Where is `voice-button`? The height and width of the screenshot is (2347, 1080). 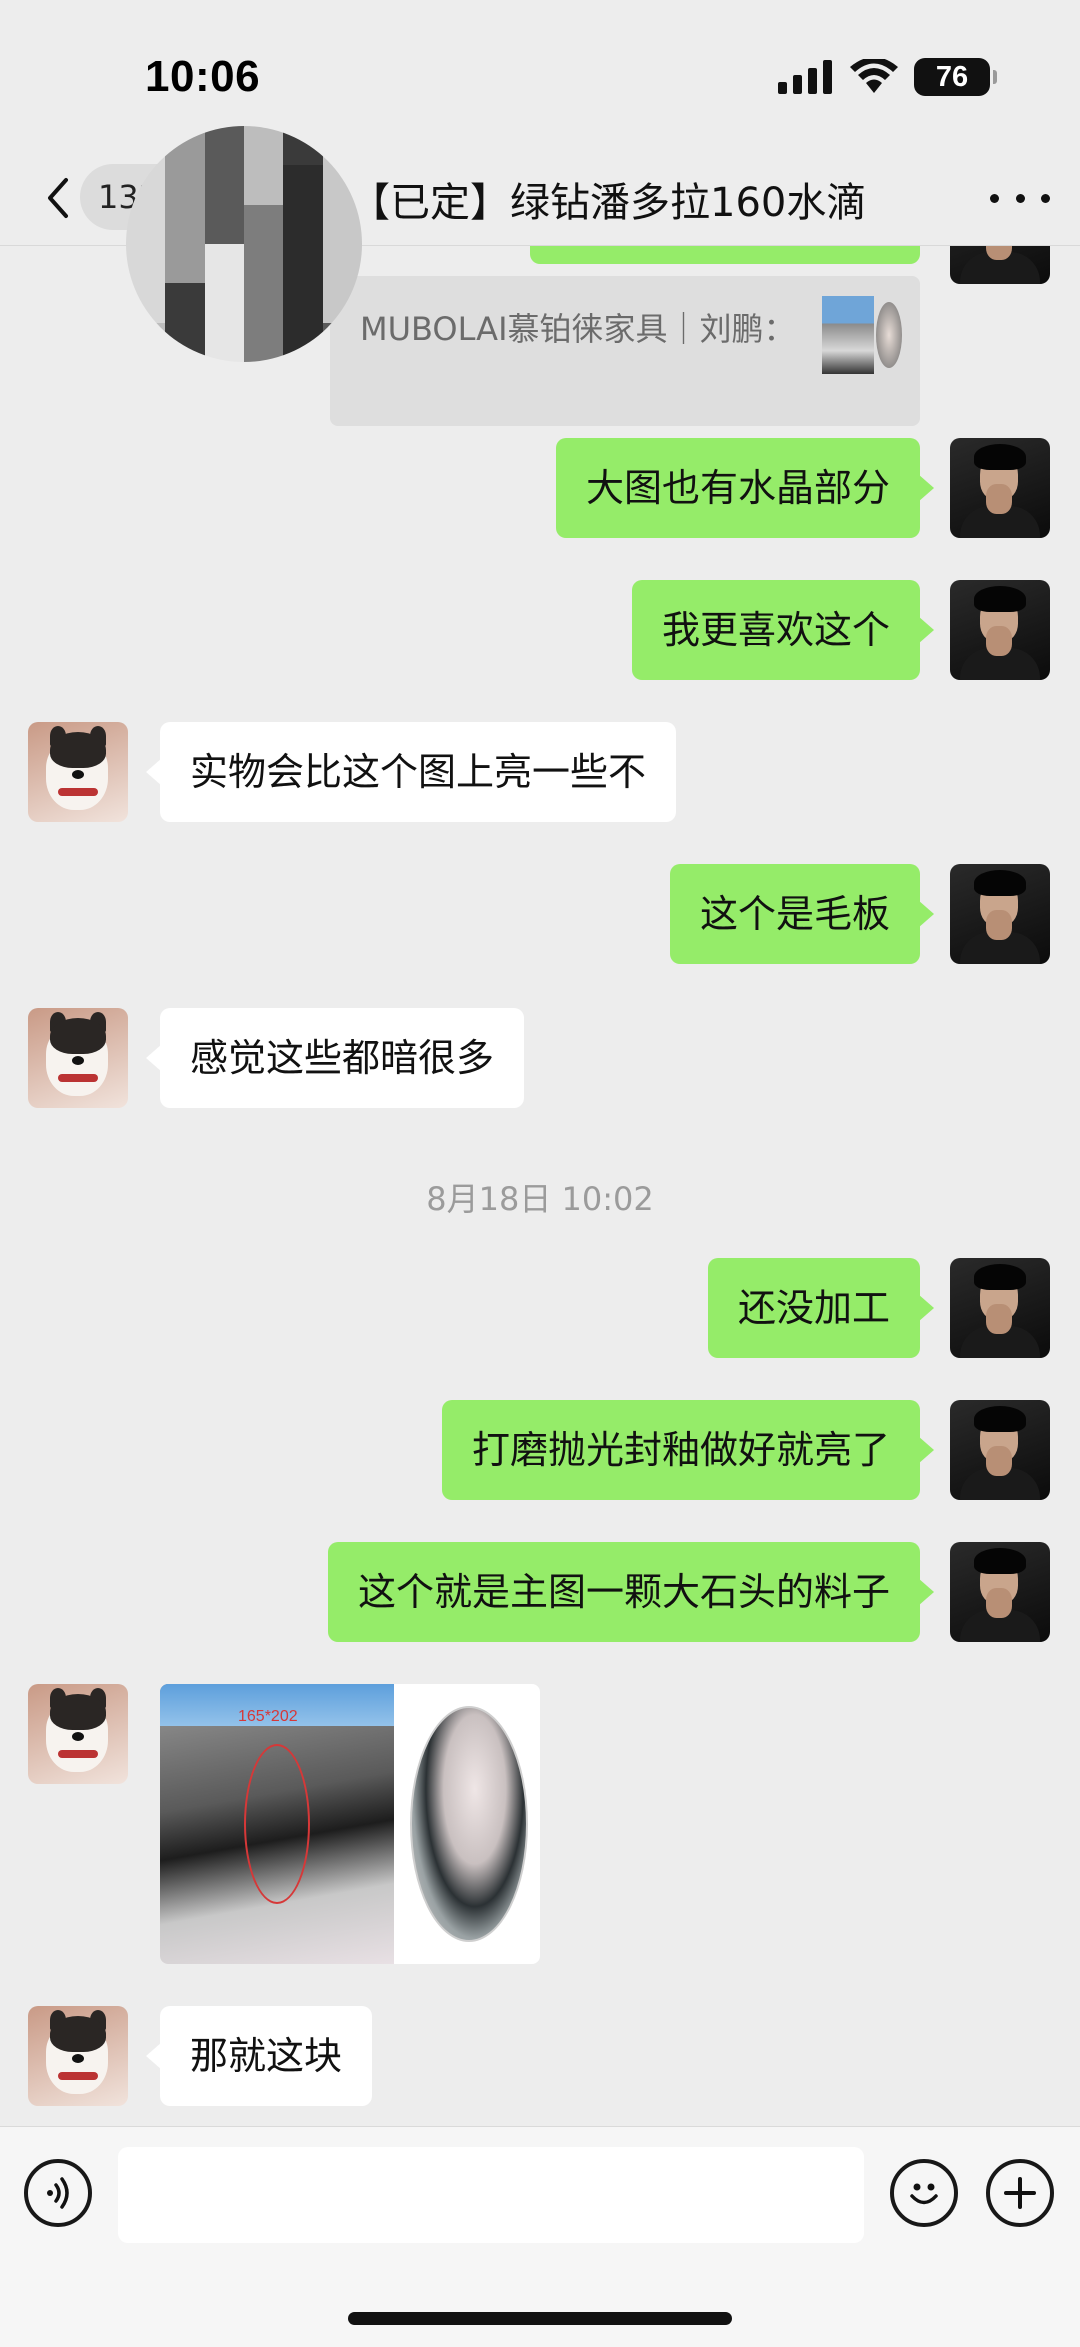
voice-button is located at coordinates (58, 2193).